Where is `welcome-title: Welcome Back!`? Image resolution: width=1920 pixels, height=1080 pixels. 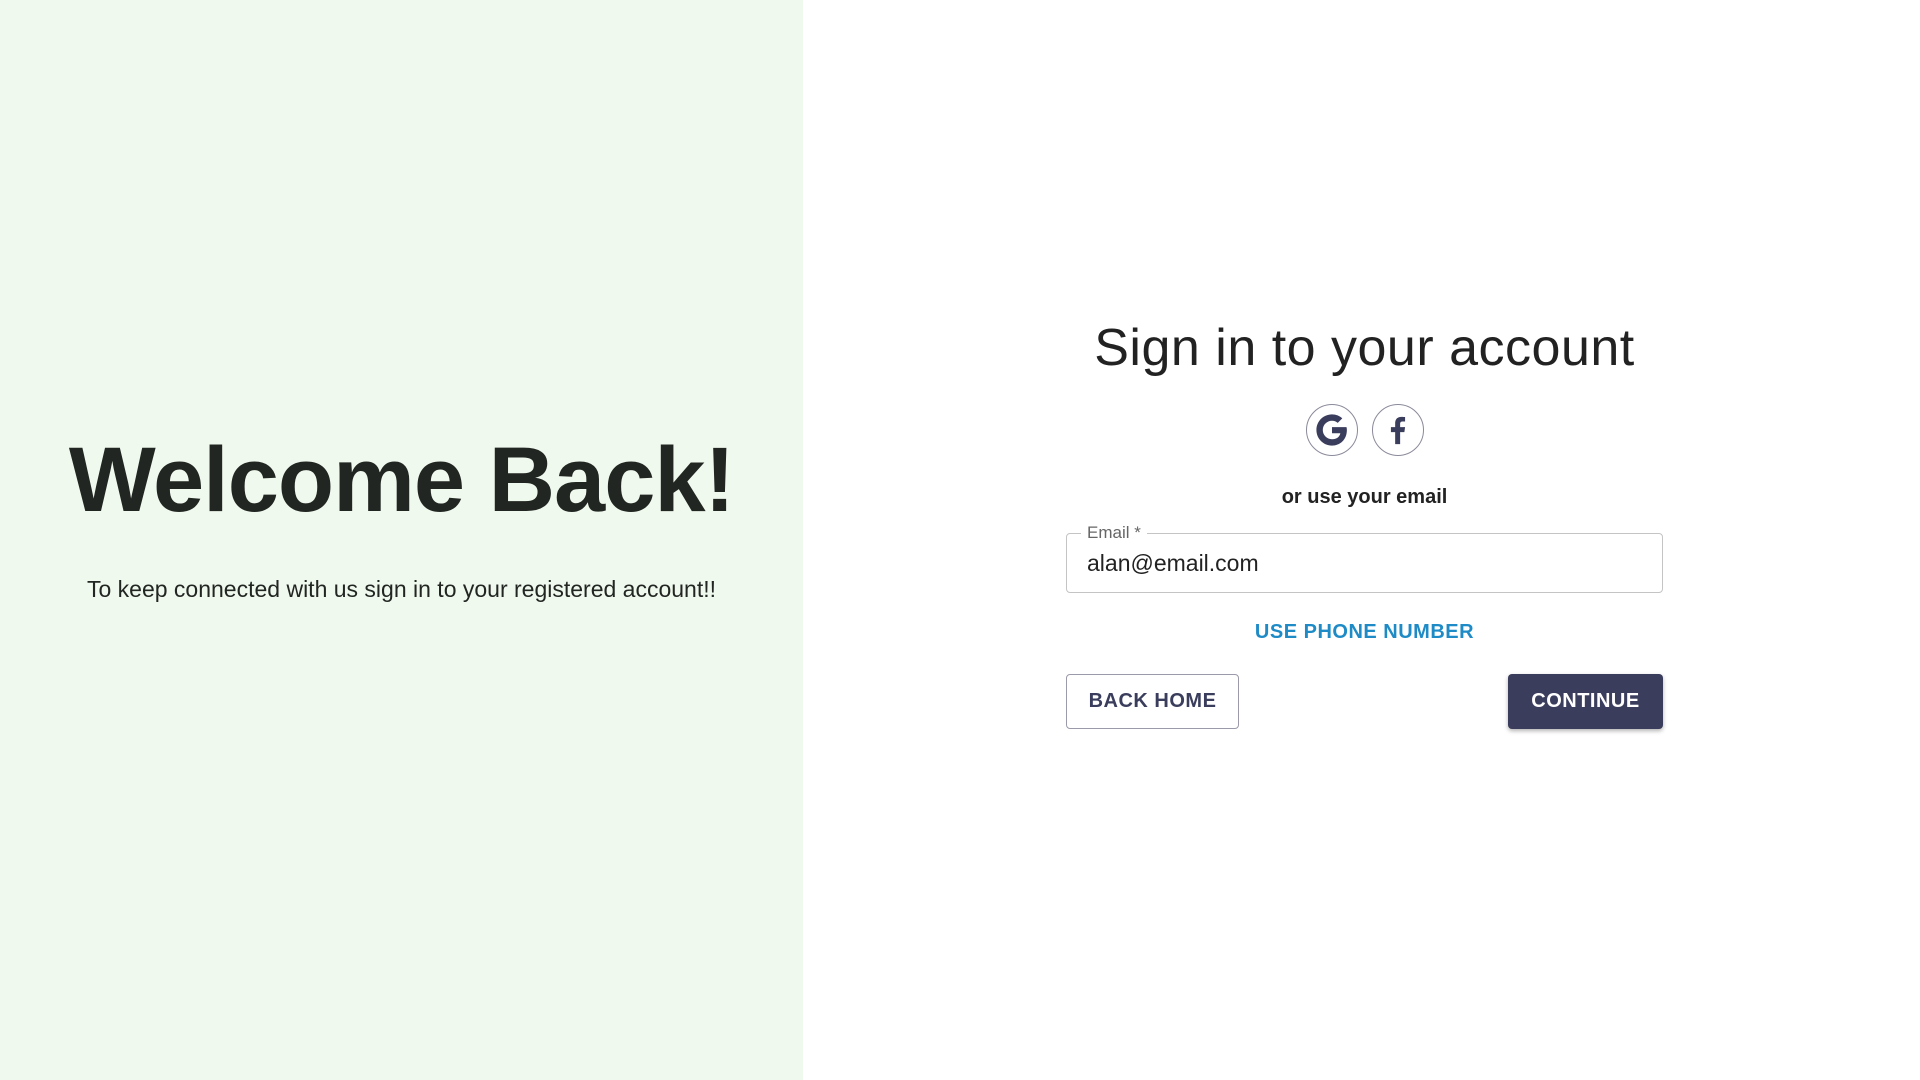
welcome-title: Welcome Back! is located at coordinates (401, 479).